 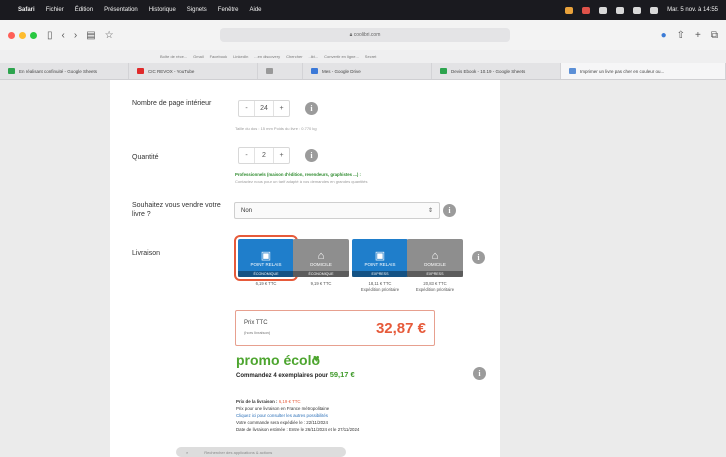 What do you see at coordinates (146, 253) in the screenshot?
I see `delivery-label: Livraison` at bounding box center [146, 253].